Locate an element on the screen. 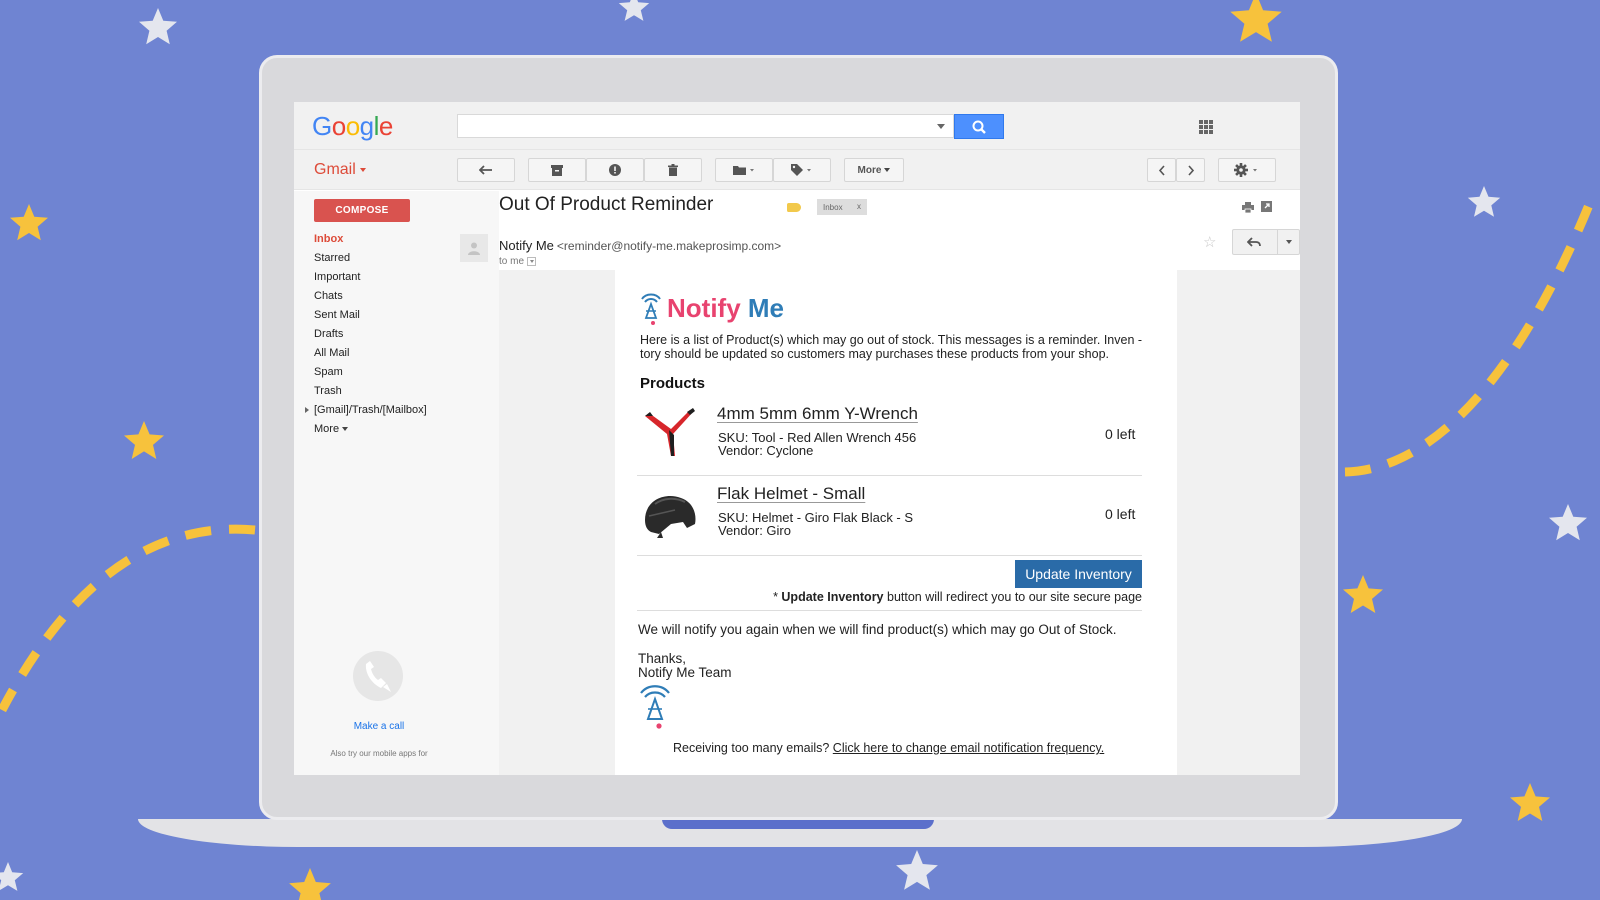 The image size is (1600, 900). google-logo-letter: o is located at coordinates (338, 126).